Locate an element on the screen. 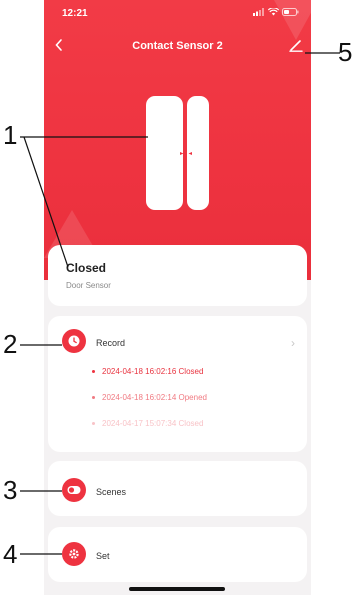  callout-2: 2 is located at coordinates (10, 344).